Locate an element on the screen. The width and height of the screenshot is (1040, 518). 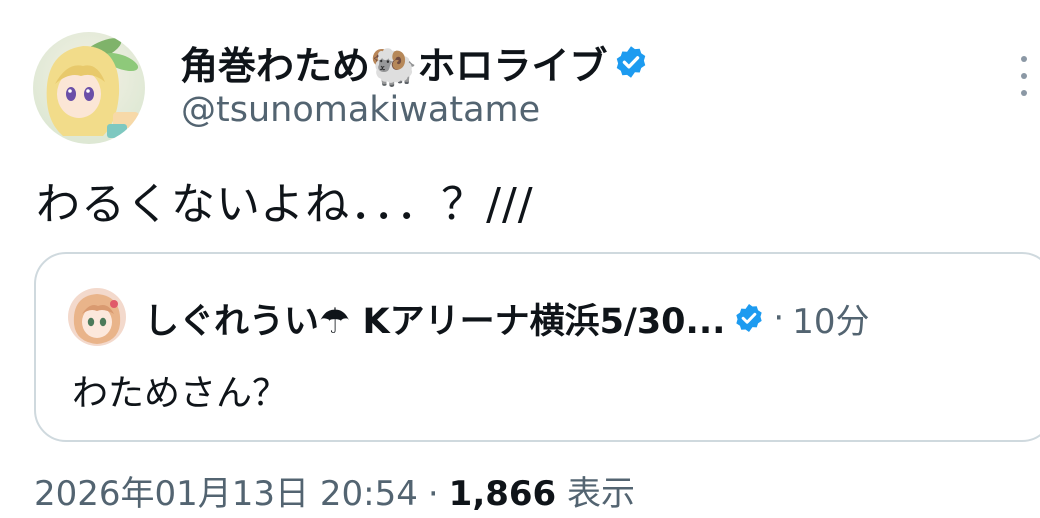
quote-author-avatar is located at coordinates (97, 317).